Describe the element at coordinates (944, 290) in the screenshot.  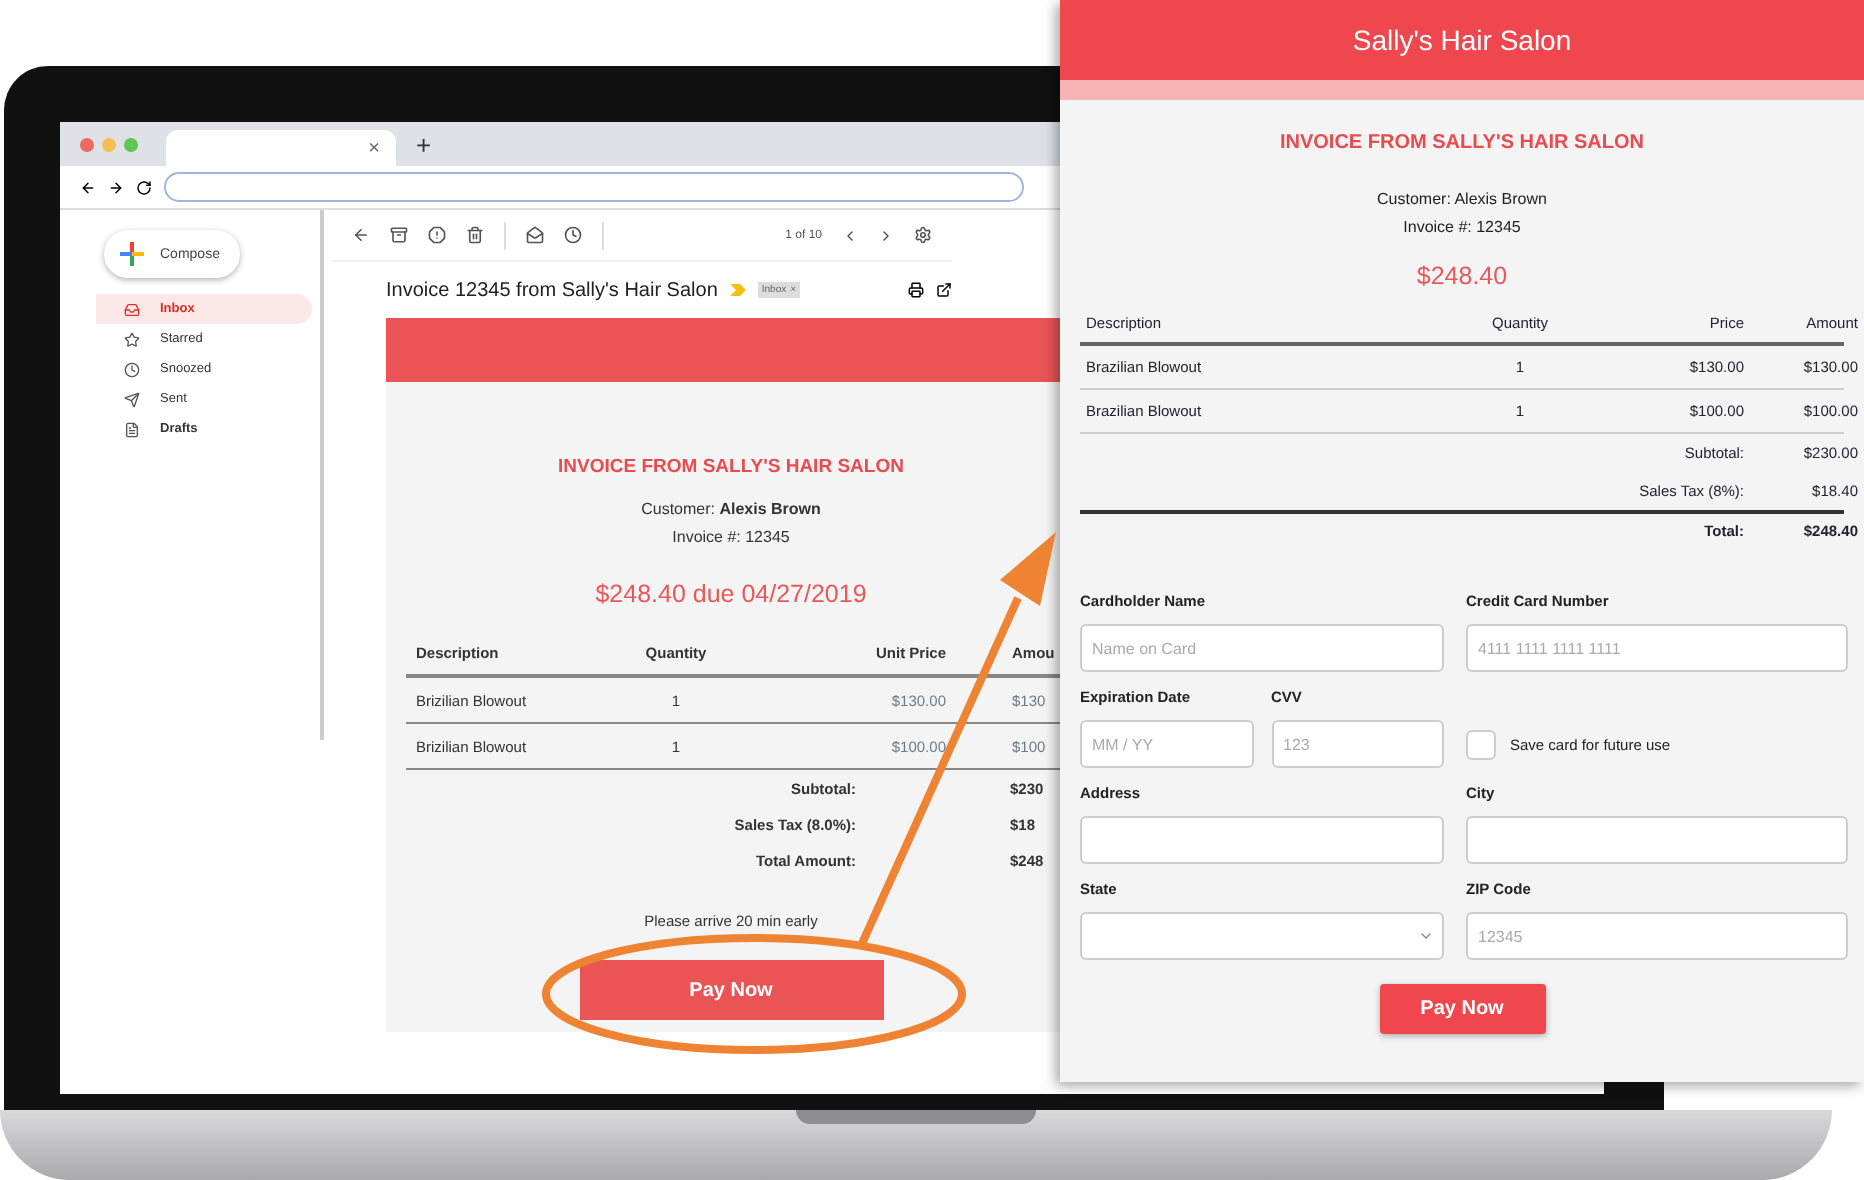
I see `open-new-window-icon` at that location.